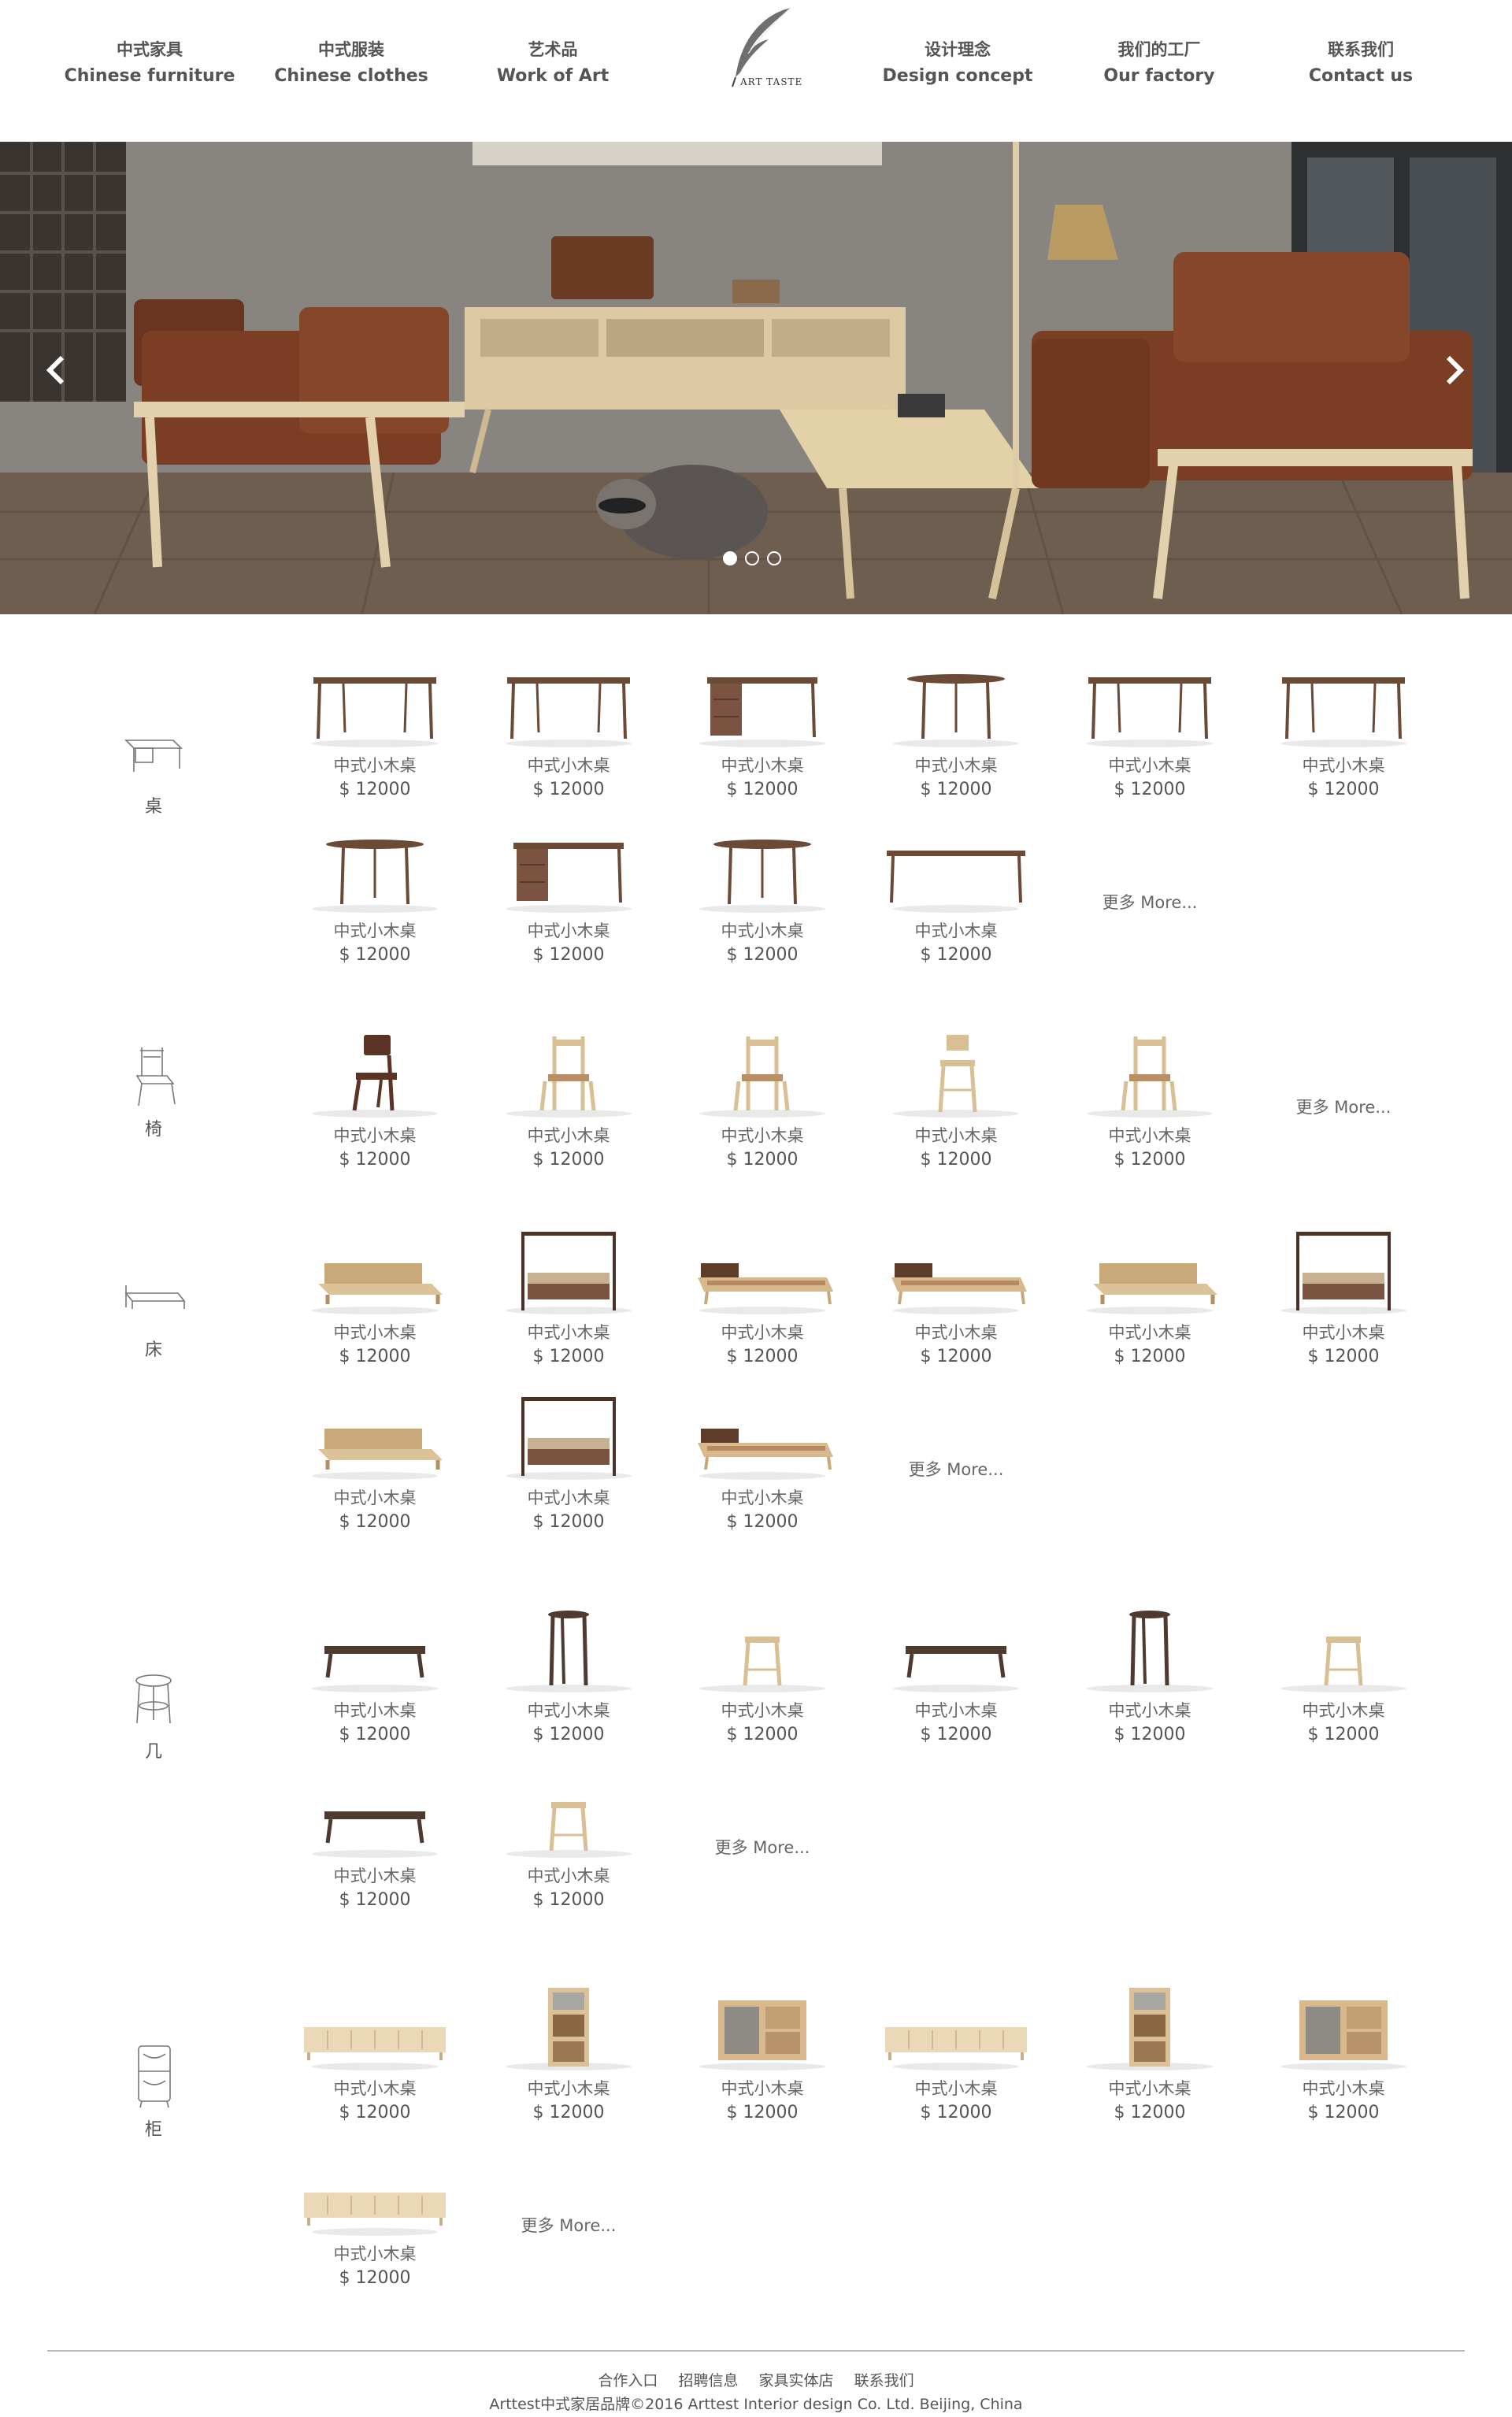 This screenshot has width=1512, height=2417. I want to click on footer-link-cooperation: 合作入口, so click(628, 2380).